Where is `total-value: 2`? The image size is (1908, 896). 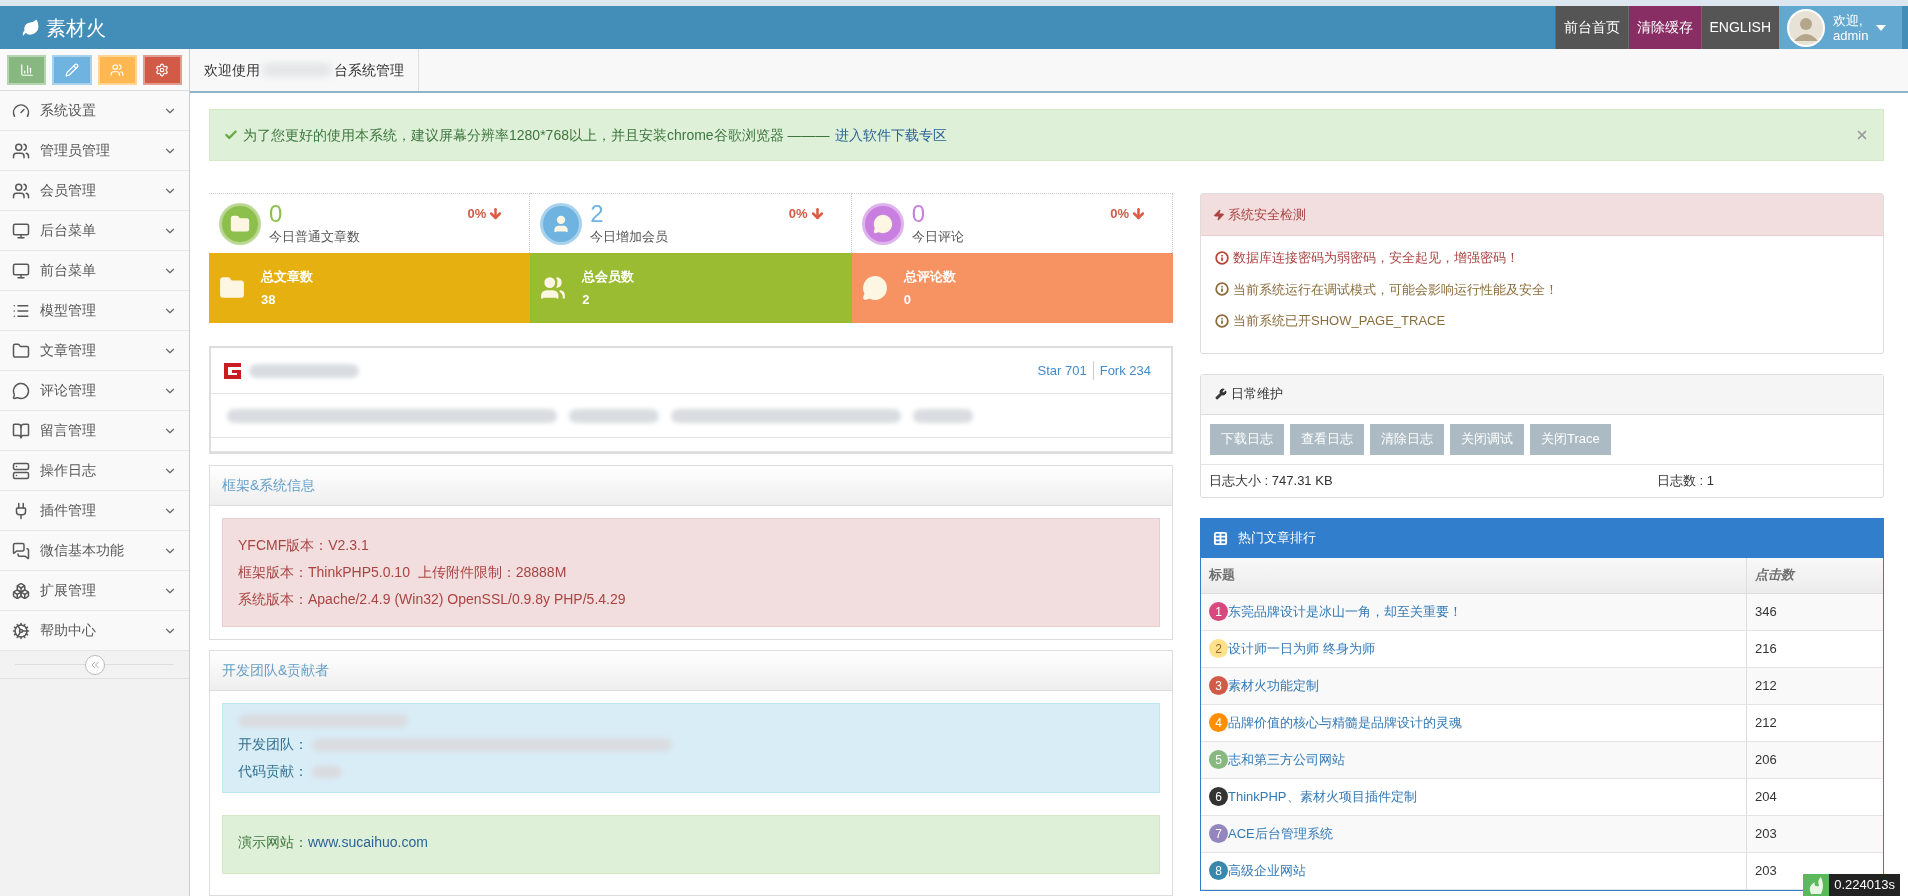 total-value: 2 is located at coordinates (586, 300).